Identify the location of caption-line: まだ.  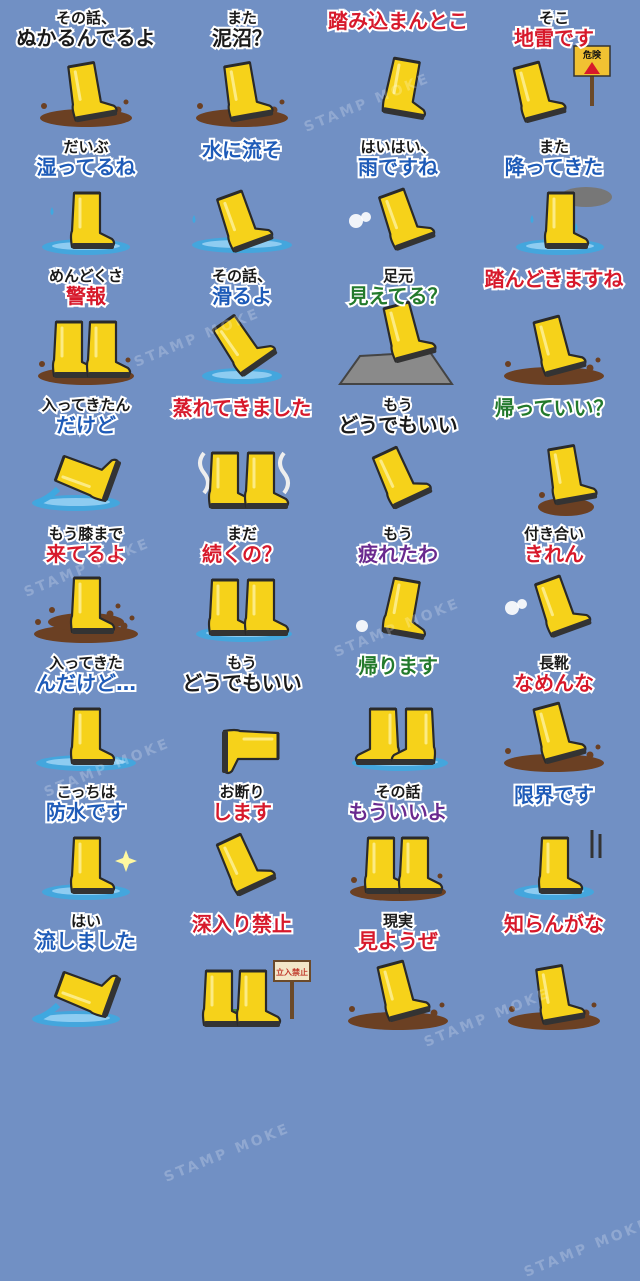
(242, 534).